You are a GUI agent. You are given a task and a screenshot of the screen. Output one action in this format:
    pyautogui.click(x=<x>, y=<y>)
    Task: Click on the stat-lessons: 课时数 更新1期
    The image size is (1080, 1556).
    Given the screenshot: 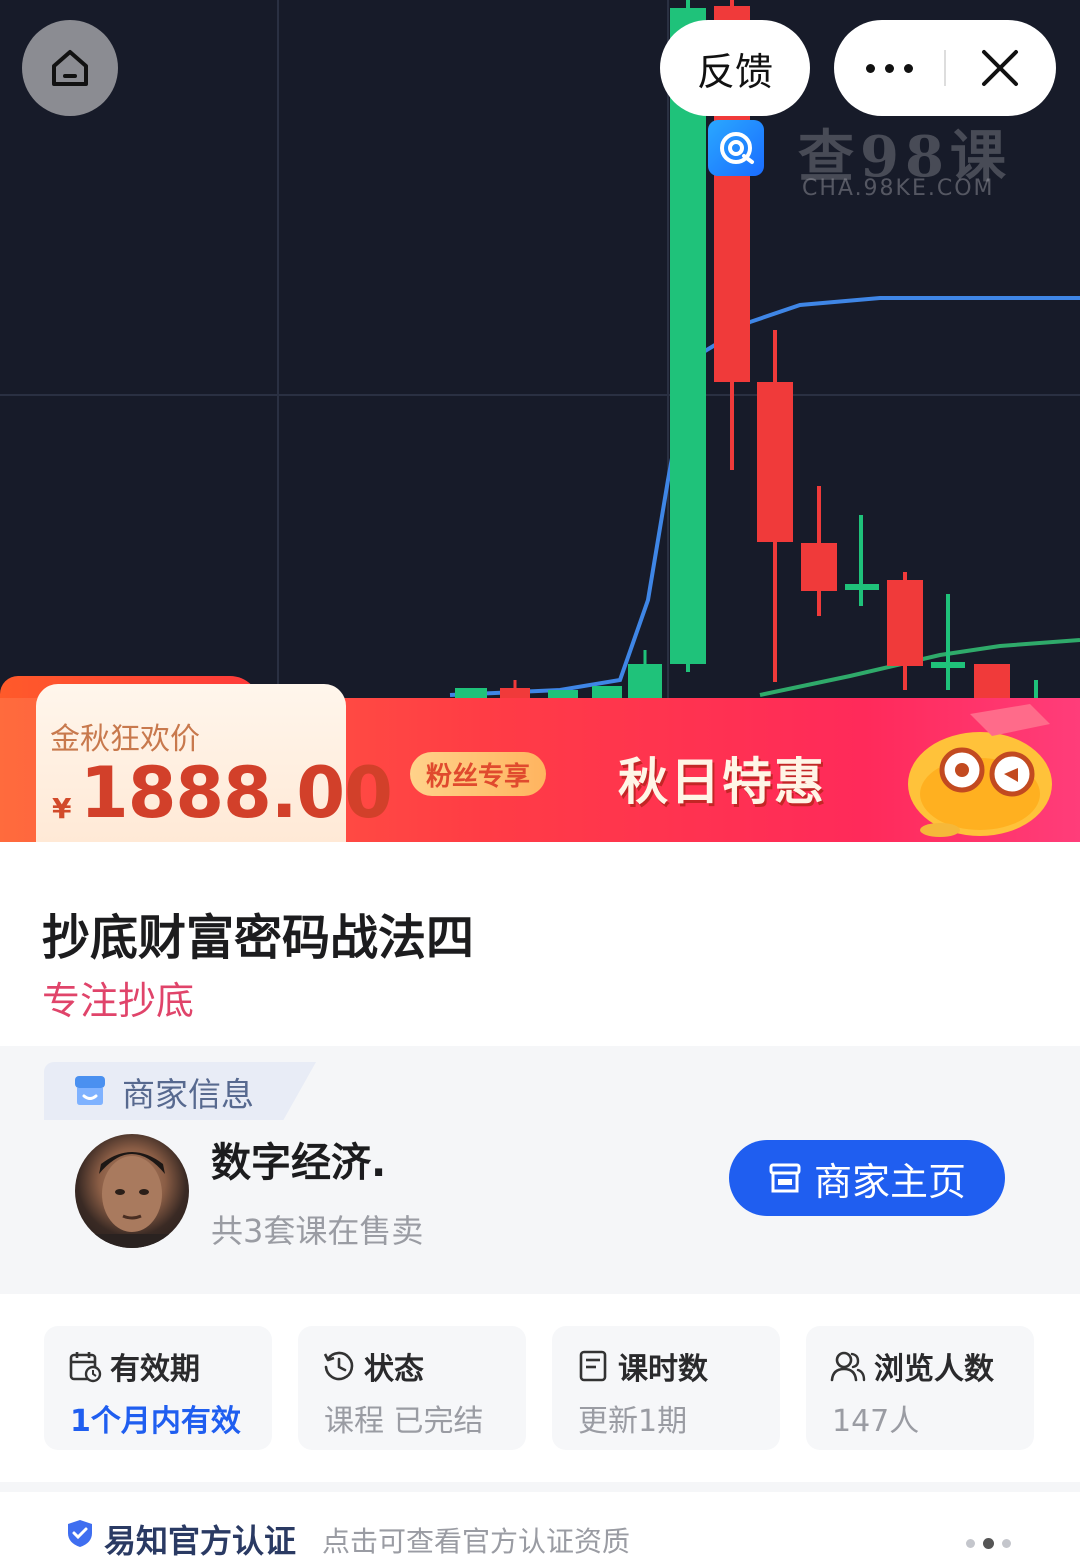 What is the action you would take?
    pyautogui.click(x=666, y=1388)
    